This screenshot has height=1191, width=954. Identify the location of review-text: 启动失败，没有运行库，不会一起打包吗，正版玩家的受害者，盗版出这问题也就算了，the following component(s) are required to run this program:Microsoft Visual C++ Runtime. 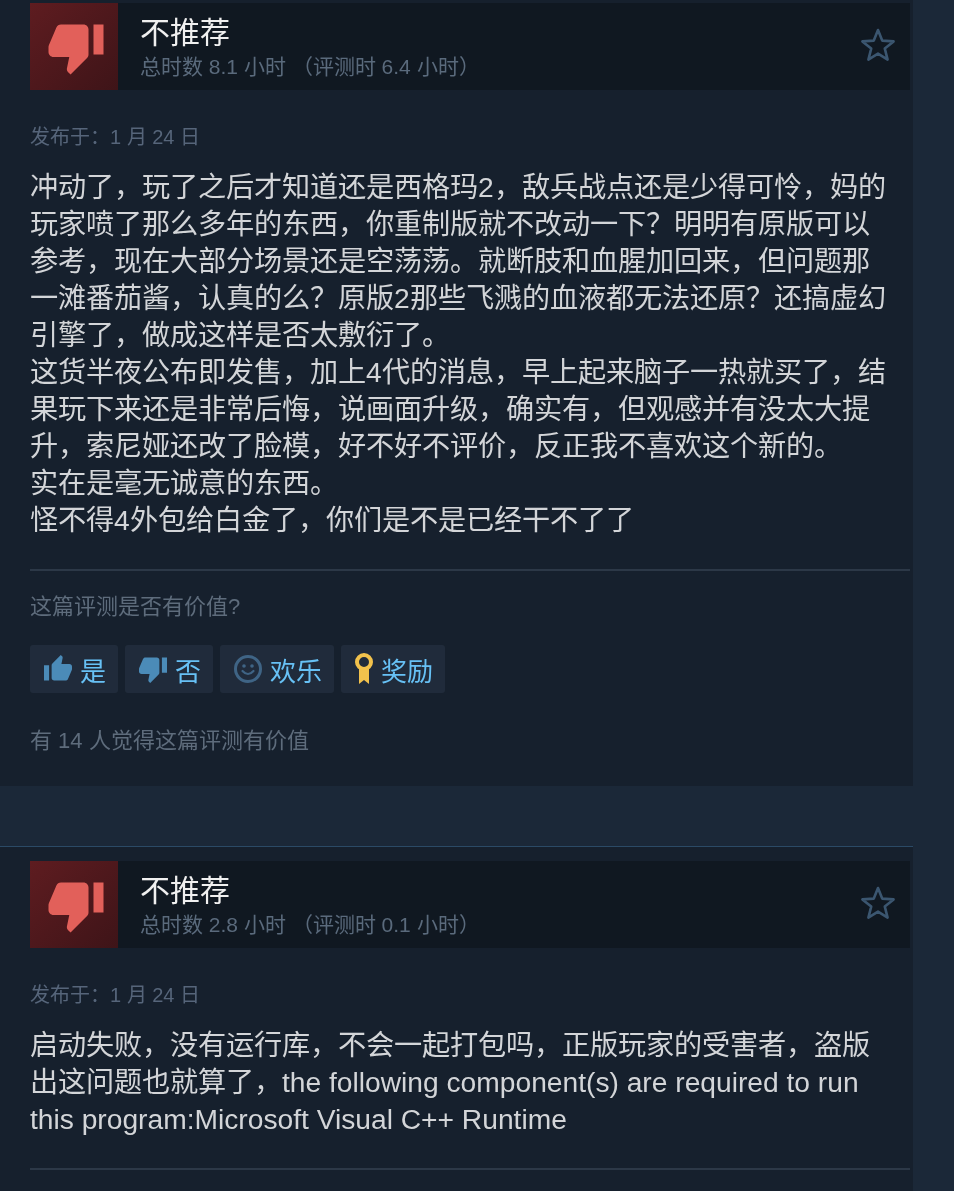
(450, 1082).